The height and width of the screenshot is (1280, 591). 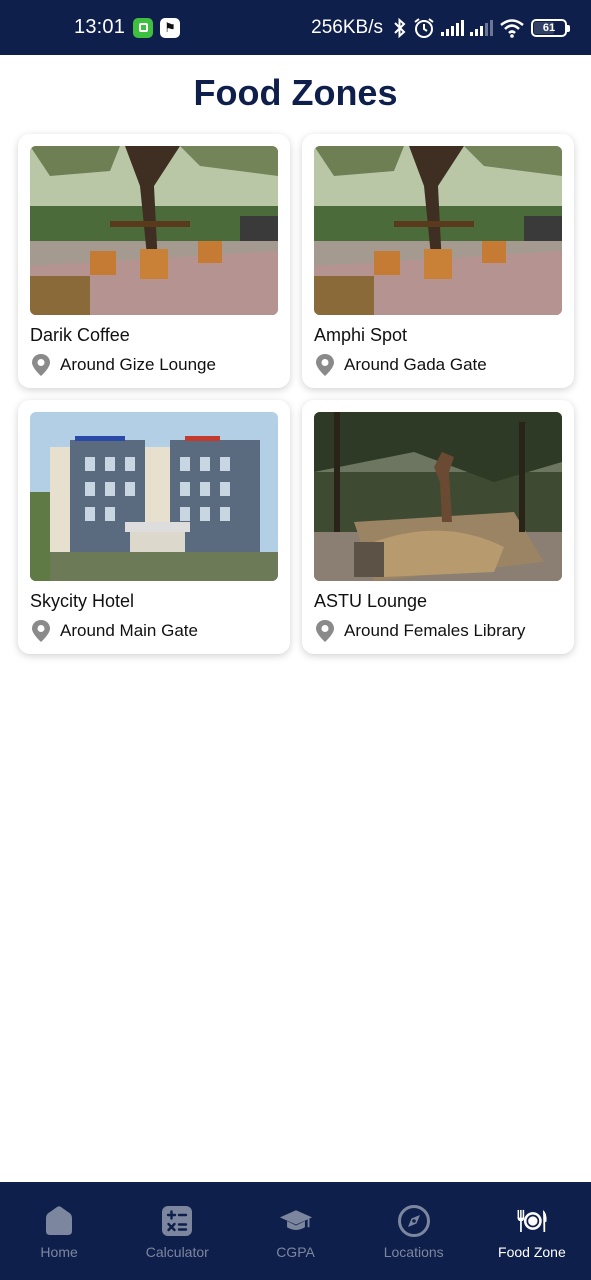 I want to click on food-zone-location: Around Gize Lounge, so click(x=154, y=365).